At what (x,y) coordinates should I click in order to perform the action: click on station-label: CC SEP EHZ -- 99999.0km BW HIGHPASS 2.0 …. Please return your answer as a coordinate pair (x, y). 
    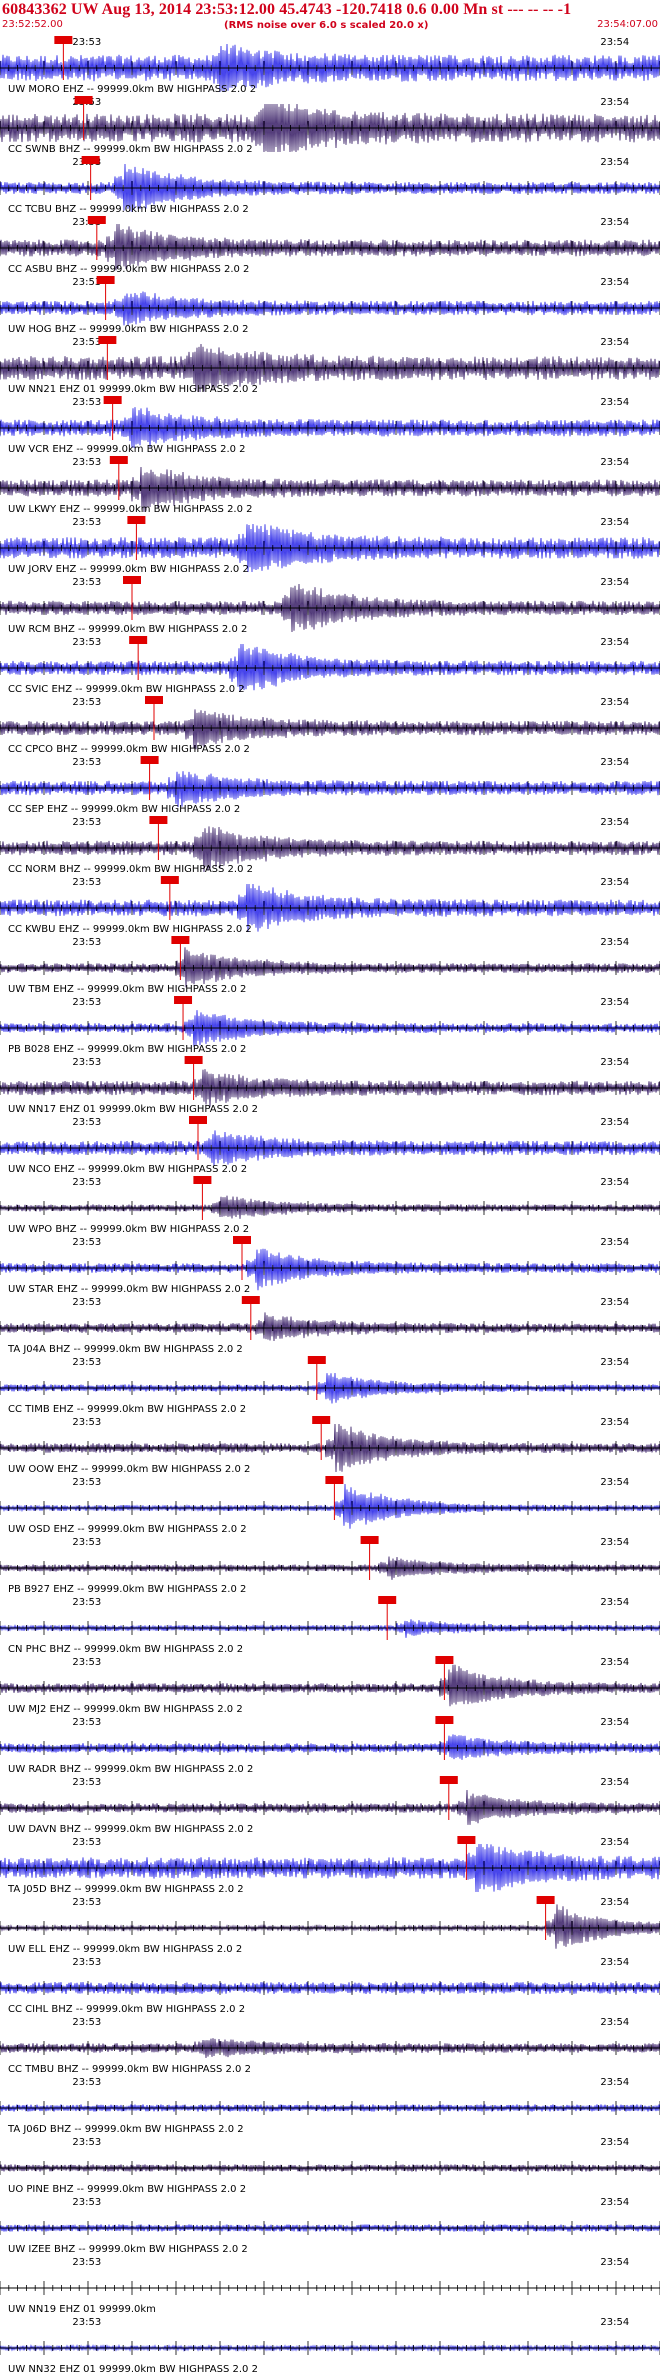
    Looking at the image, I should click on (124, 809).